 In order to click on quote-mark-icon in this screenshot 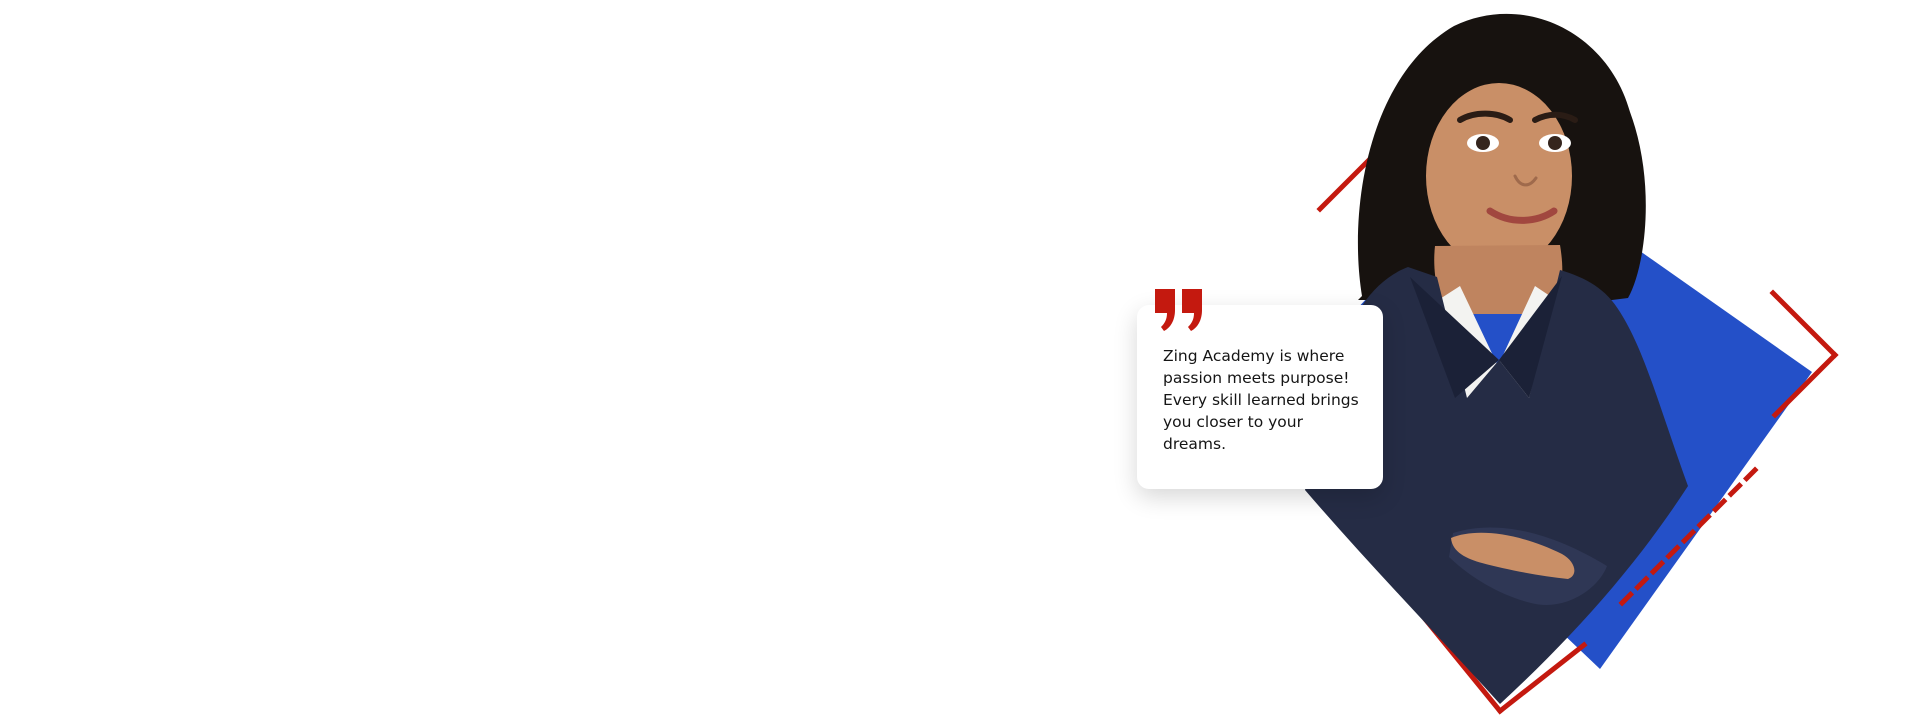, I will do `click(1178, 310)`.